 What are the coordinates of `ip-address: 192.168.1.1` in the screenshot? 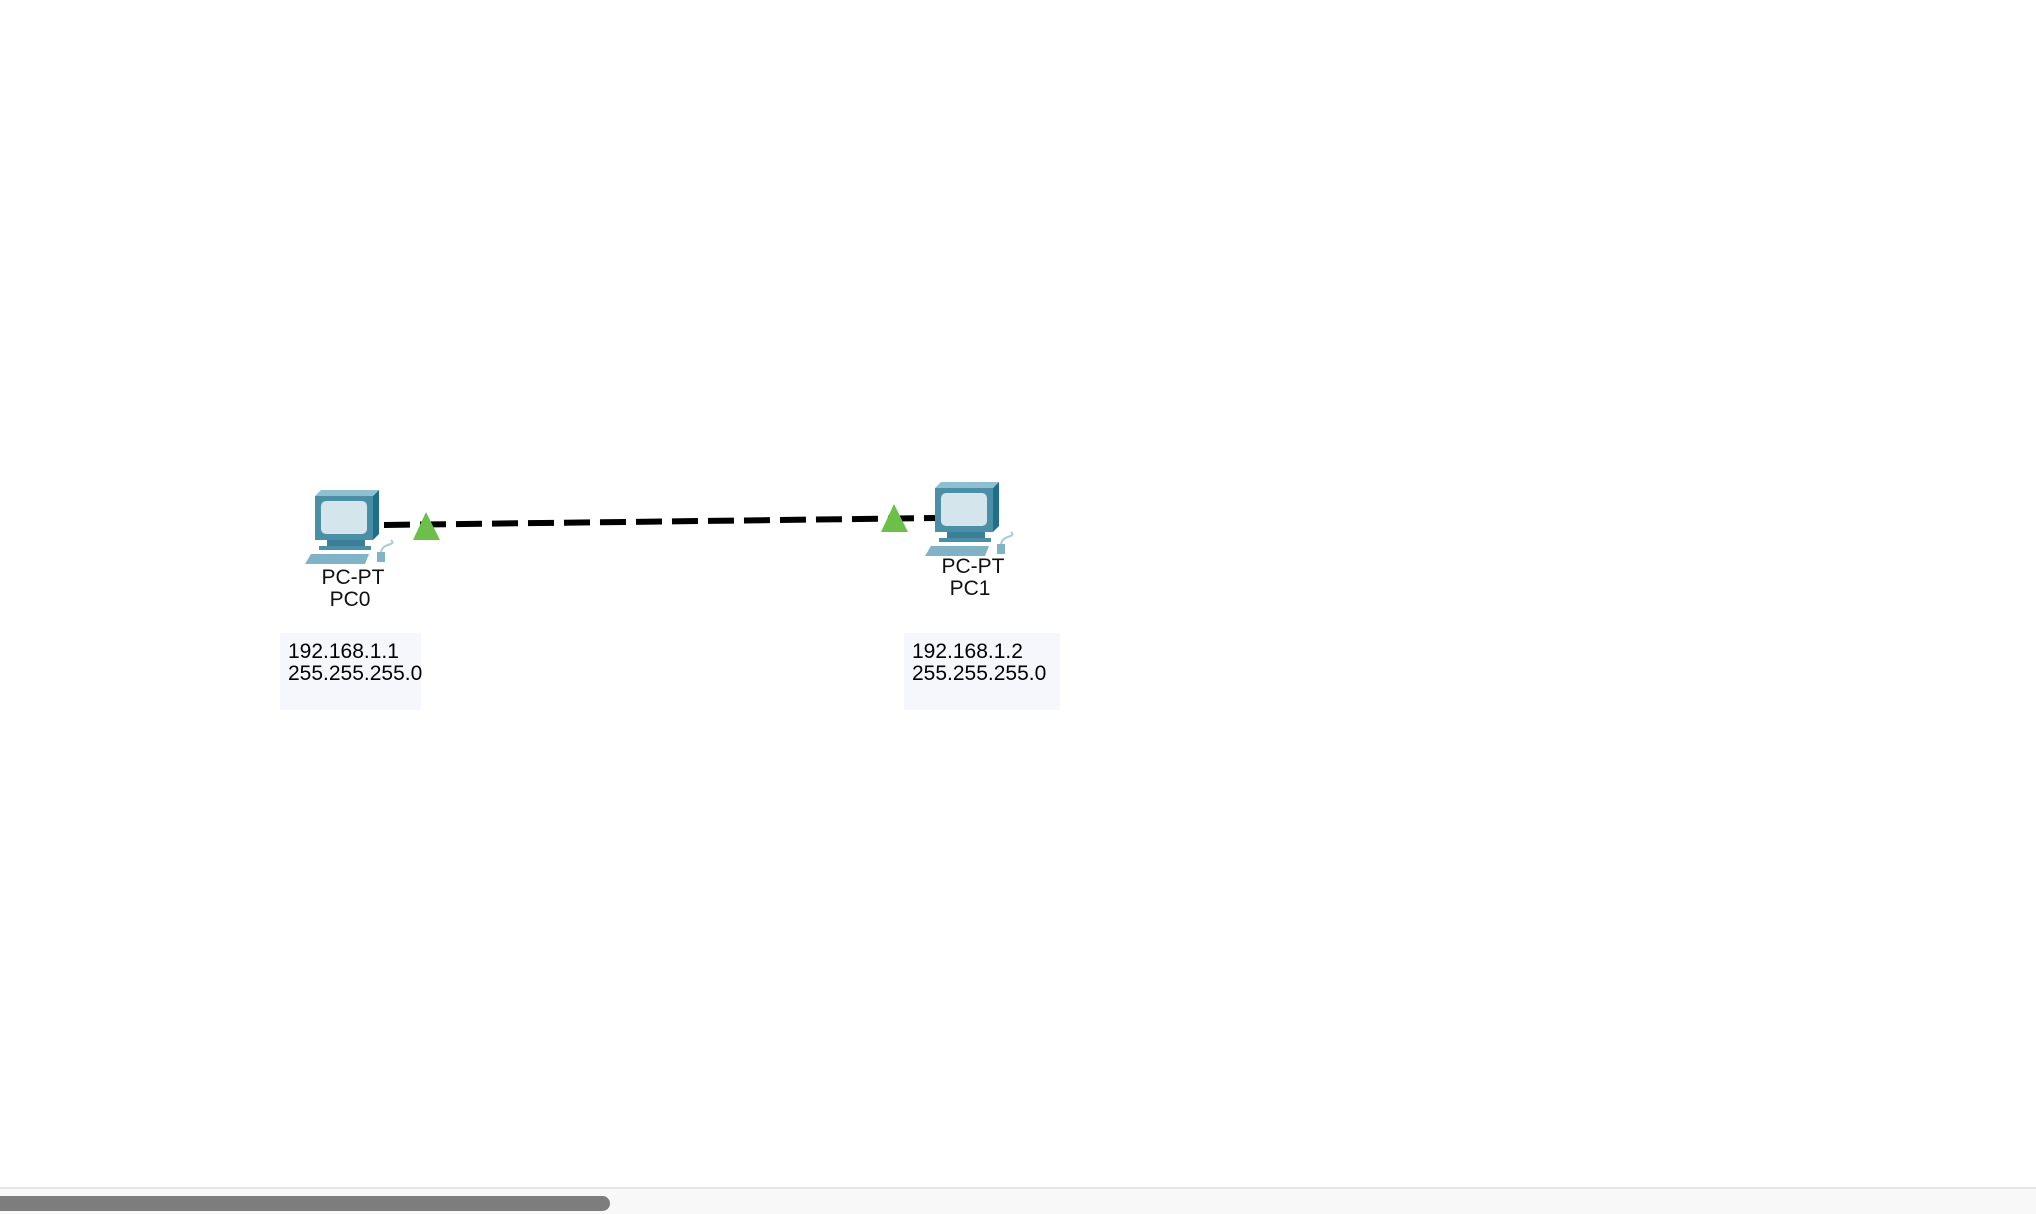 It's located at (343, 651).